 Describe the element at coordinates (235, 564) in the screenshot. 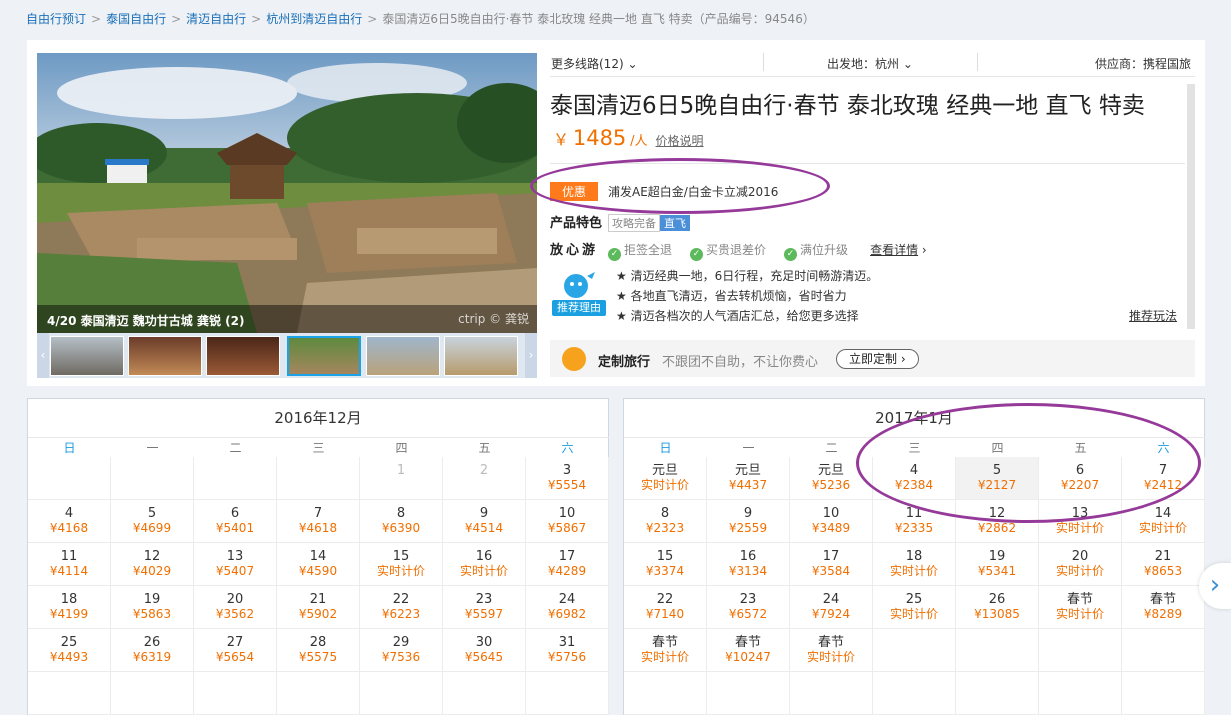

I see `calendar-day: 13 ¥5407` at that location.